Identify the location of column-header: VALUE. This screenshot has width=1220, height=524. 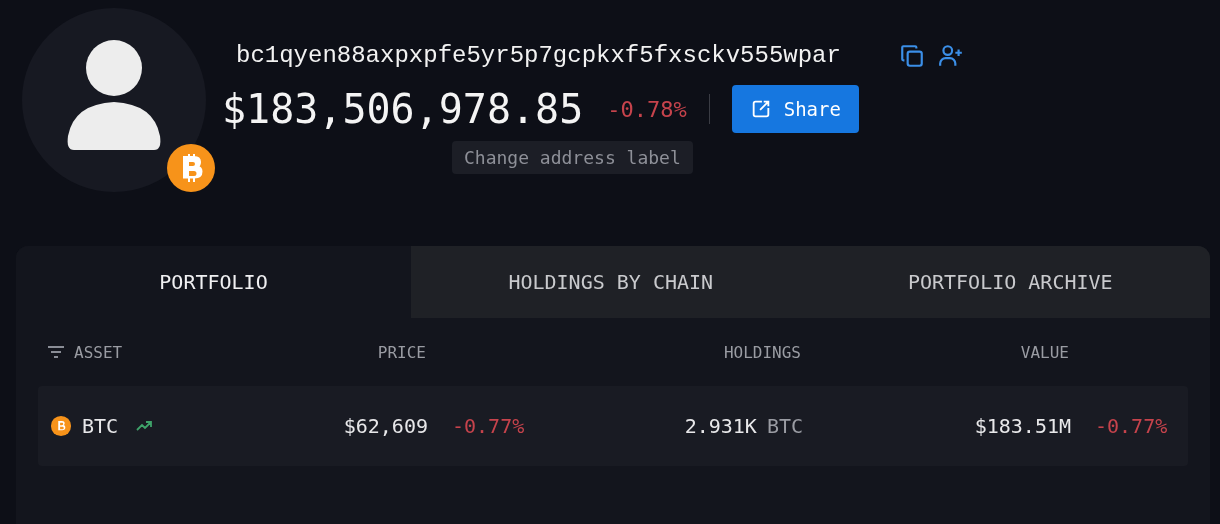
(1044, 352).